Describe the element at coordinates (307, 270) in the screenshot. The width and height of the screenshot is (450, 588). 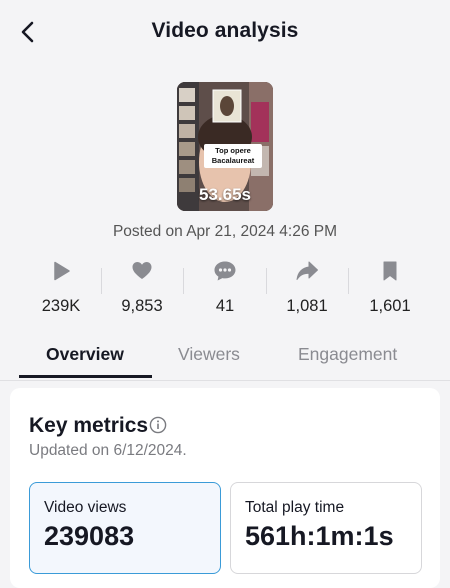
I see `share-icon` at that location.